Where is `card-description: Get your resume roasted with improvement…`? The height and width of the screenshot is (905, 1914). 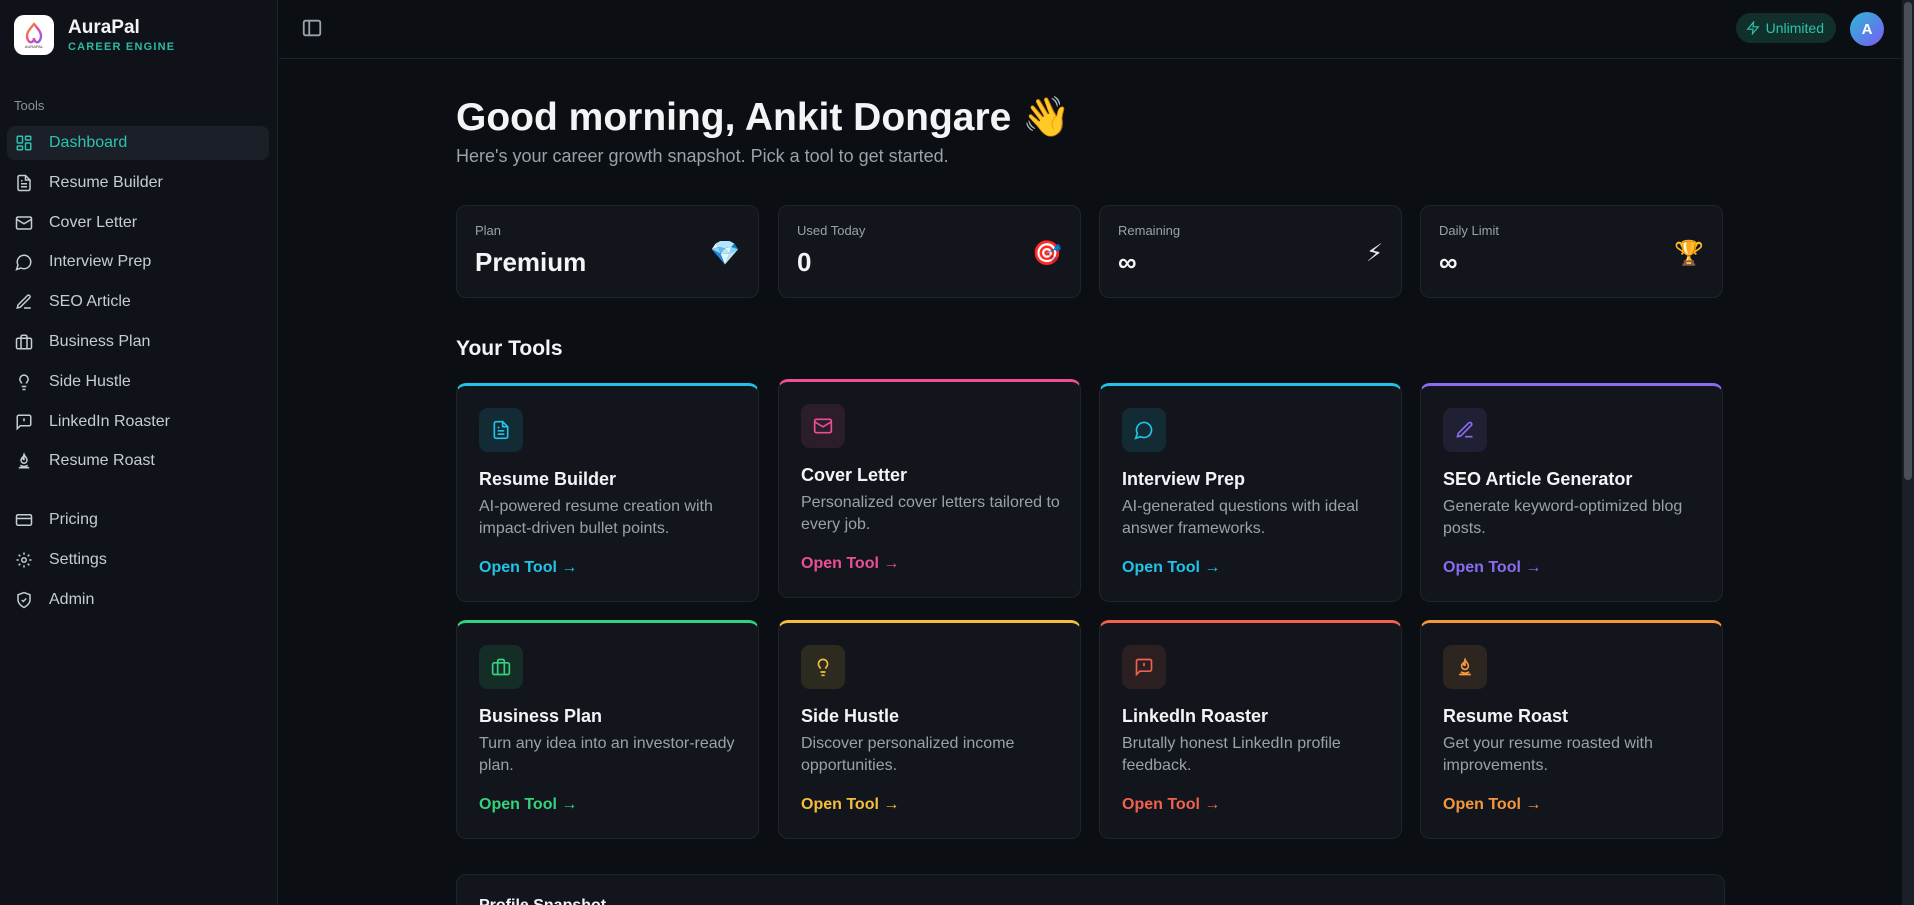 card-description: Get your resume roasted with improvement… is located at coordinates (1548, 754).